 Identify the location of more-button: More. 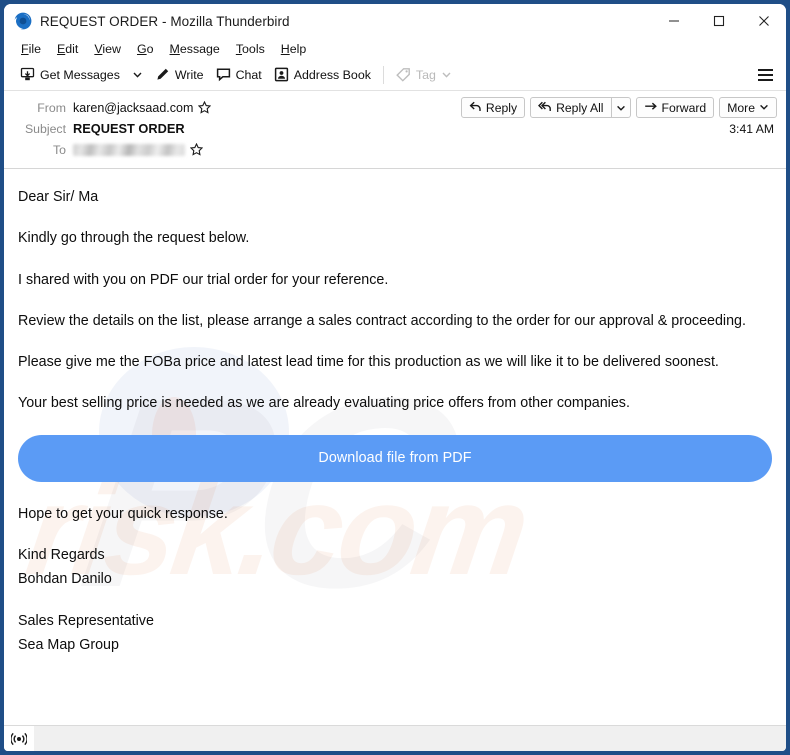
(748, 107).